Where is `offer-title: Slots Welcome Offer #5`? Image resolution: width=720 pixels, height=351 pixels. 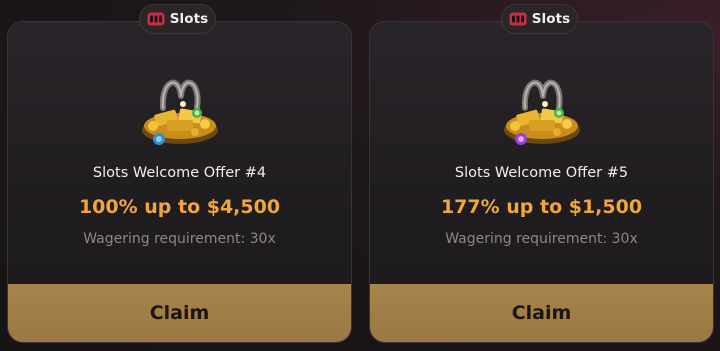 offer-title: Slots Welcome Offer #5 is located at coordinates (541, 173).